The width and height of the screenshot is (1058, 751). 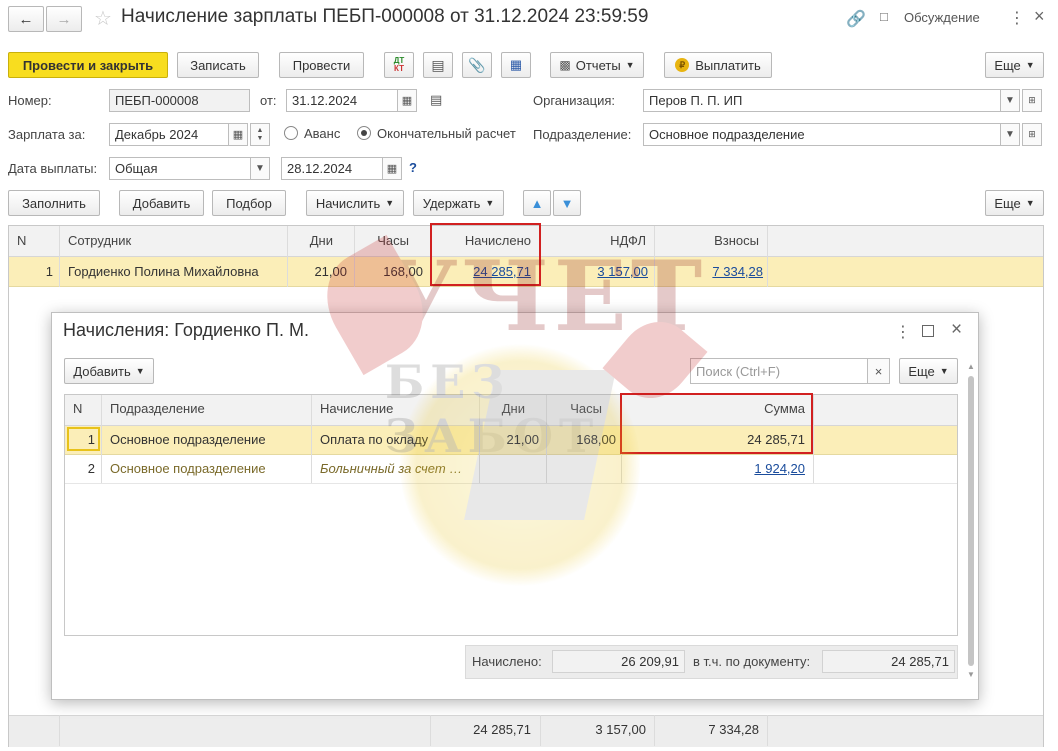 I want to click on dialog-row-sum-link: 1 924,20, so click(x=713, y=468).